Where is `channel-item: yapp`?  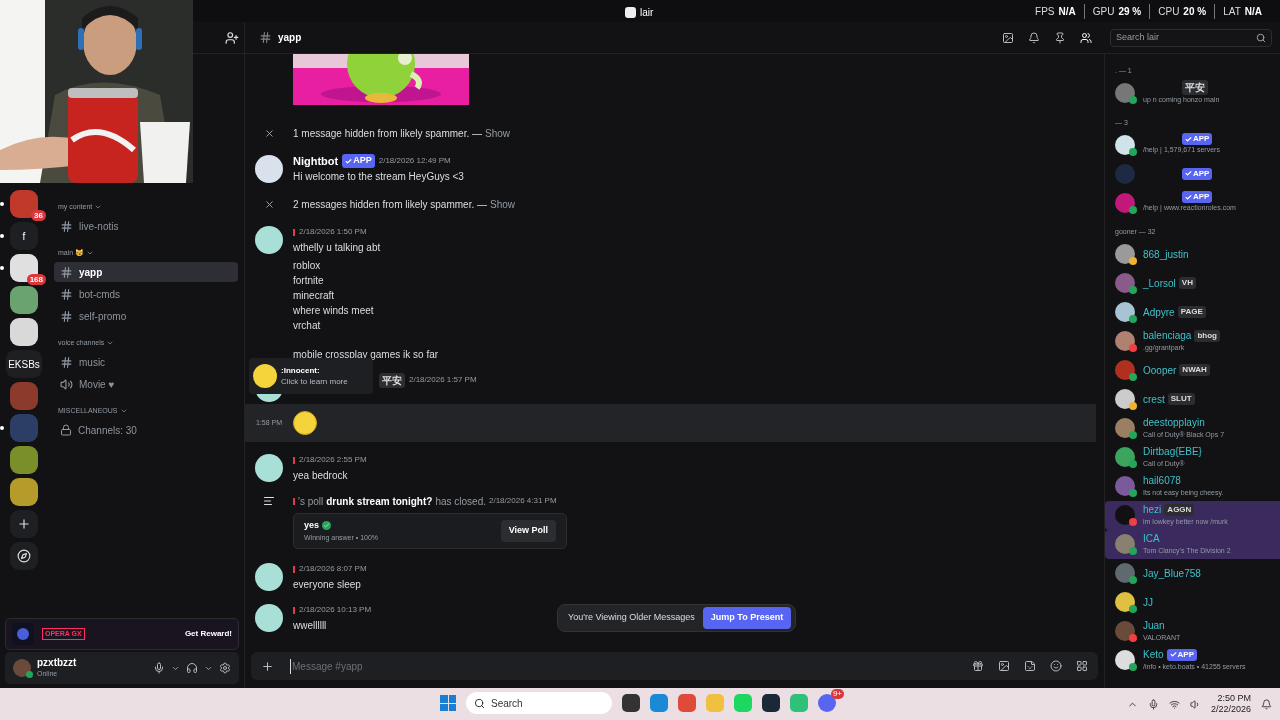
channel-item: yapp is located at coordinates (146, 272).